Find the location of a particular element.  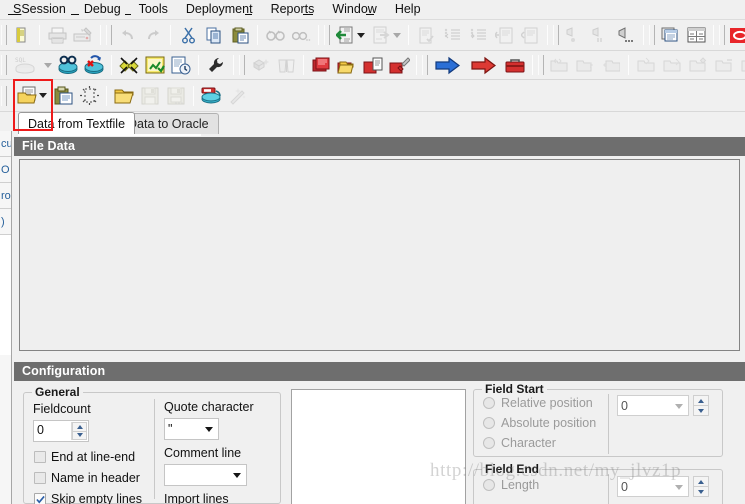

folder-next-icon is located at coordinates (585, 65).